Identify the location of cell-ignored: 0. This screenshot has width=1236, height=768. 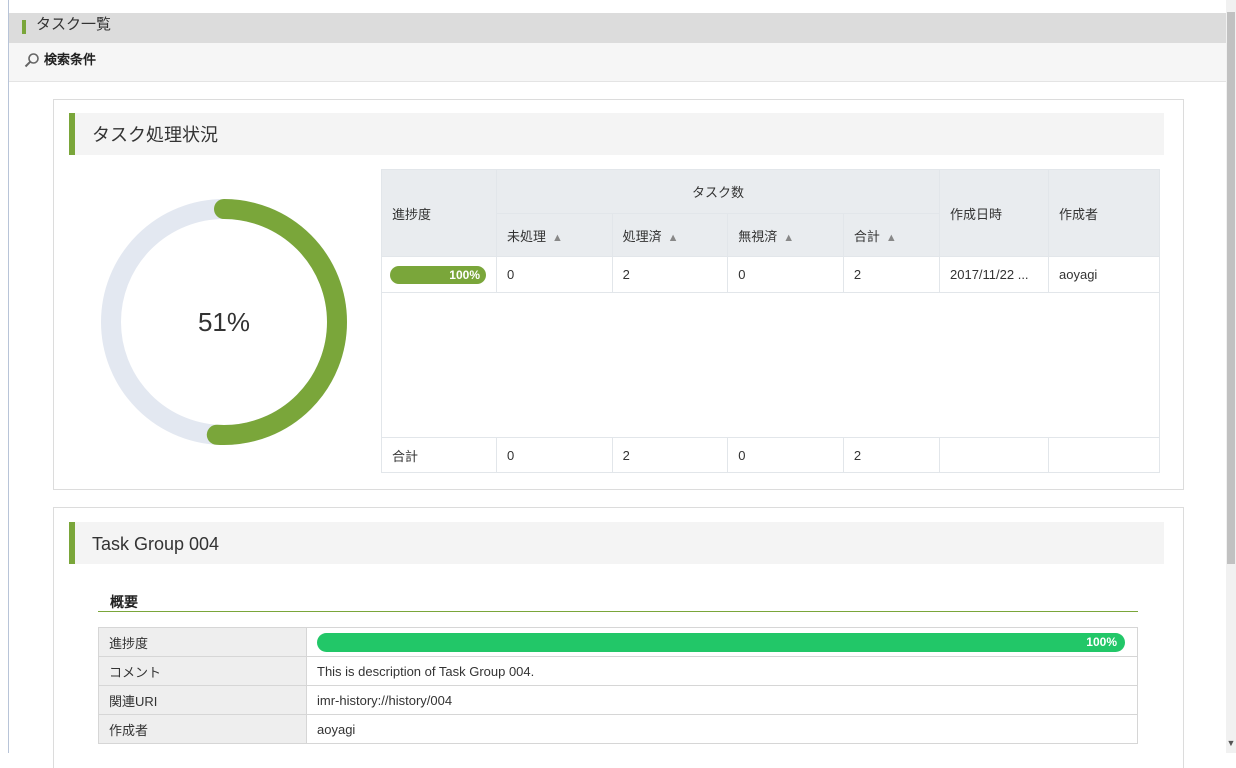
(785, 274).